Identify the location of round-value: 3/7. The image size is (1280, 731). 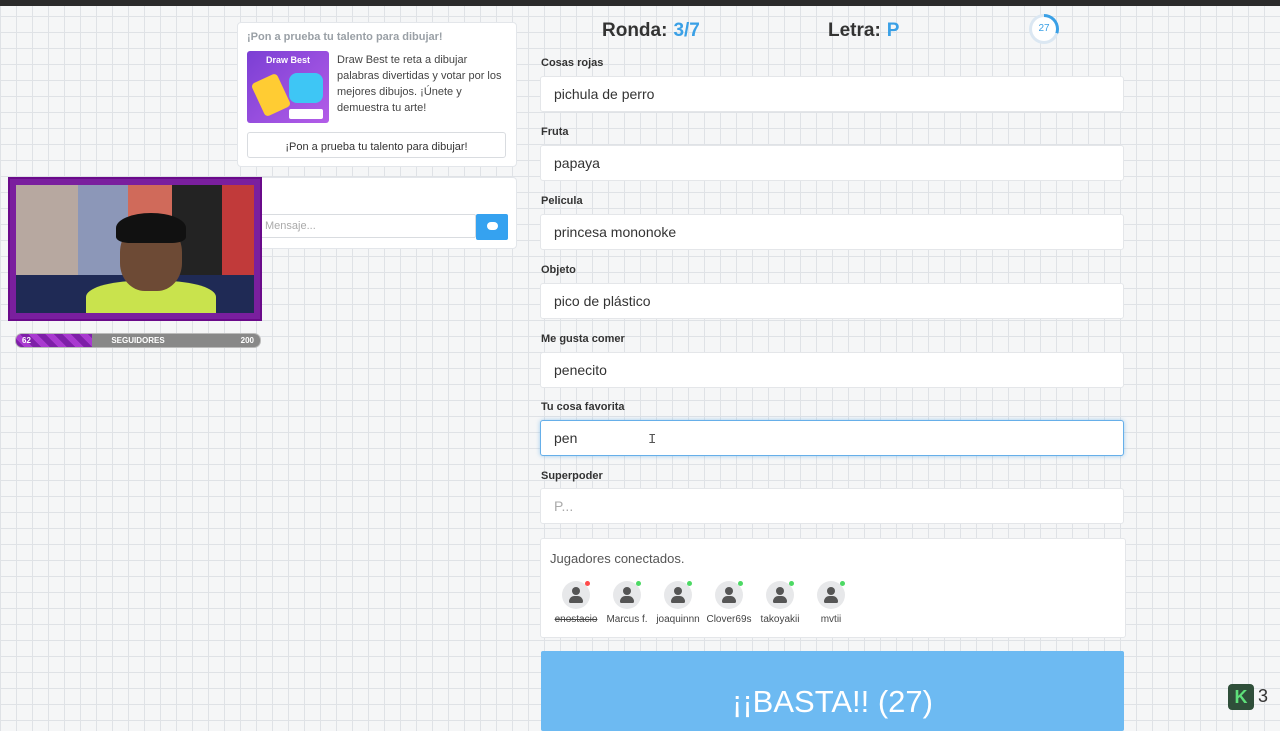
(686, 30).